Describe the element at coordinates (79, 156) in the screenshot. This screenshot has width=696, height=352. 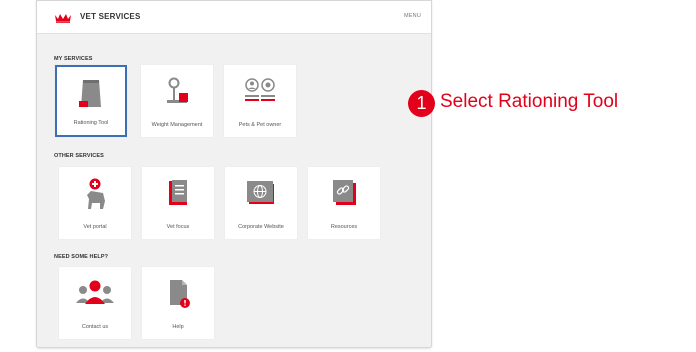
I see `section-title-other-services: OTHER SERVICES` at that location.